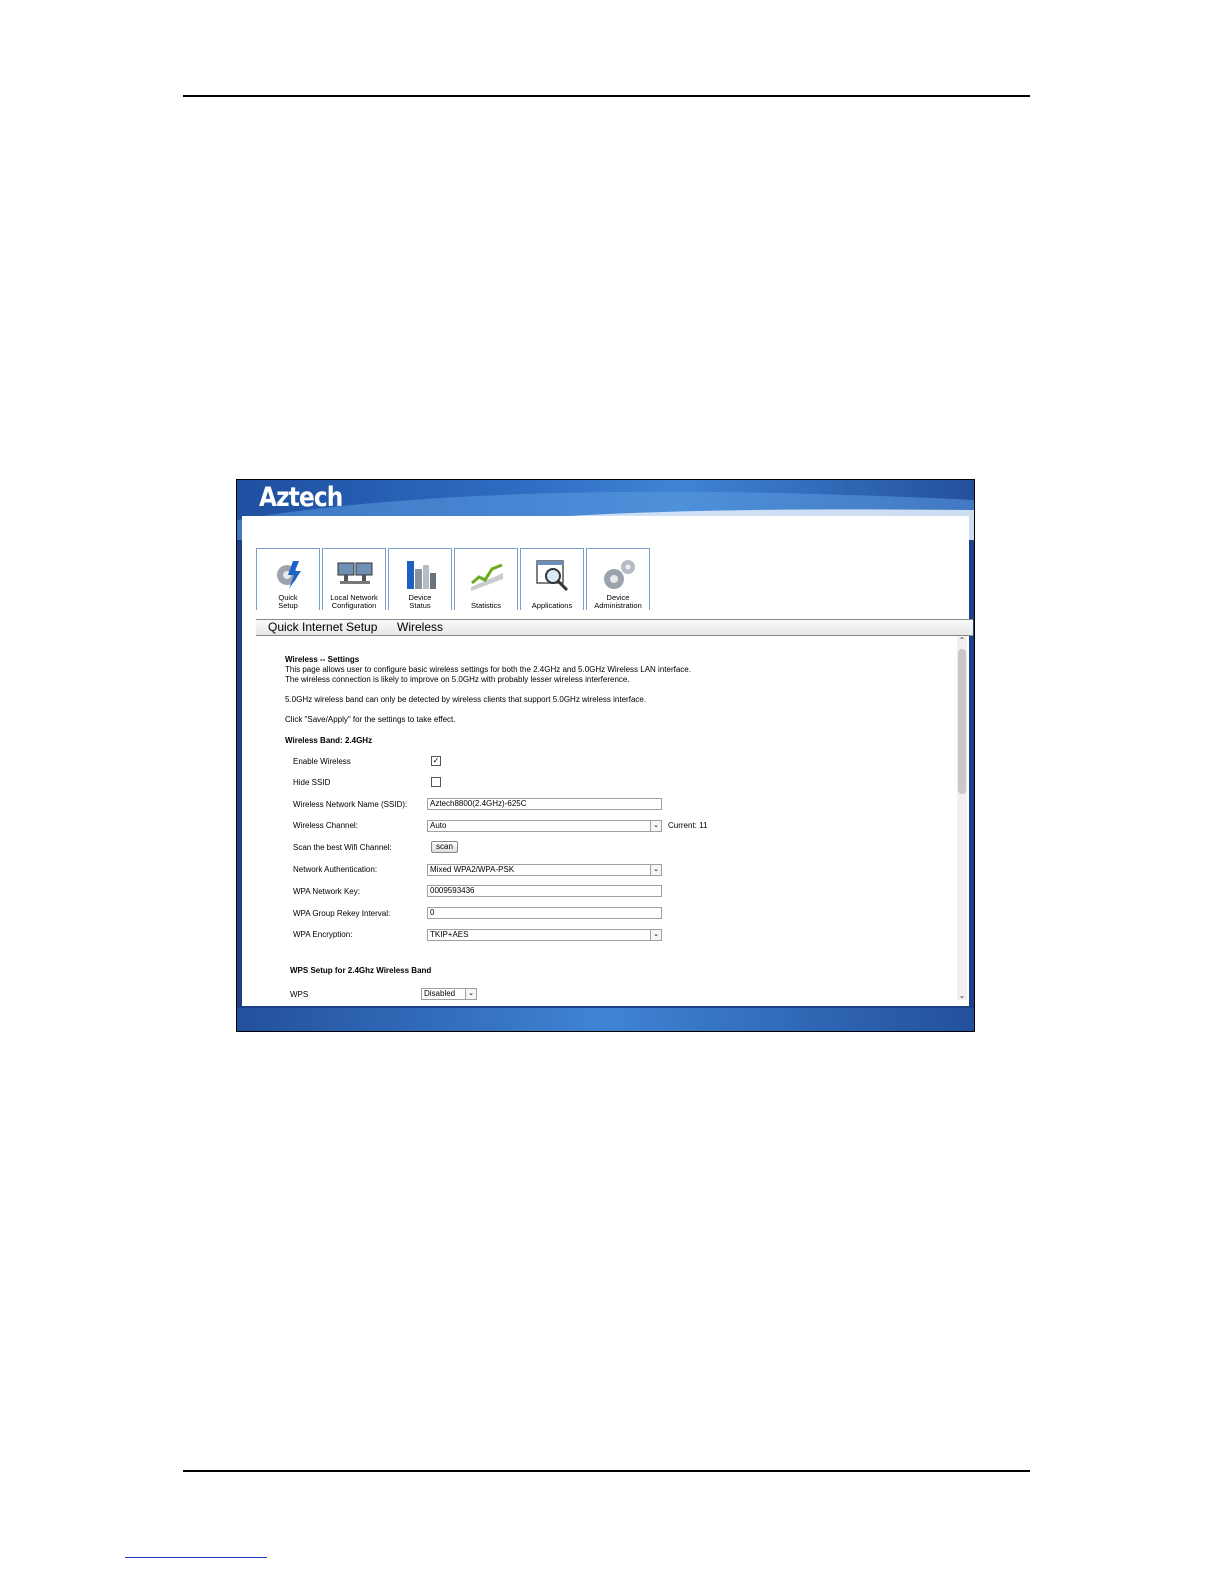 Image resolution: width=1224 pixels, height=1584 pixels. I want to click on gears-icon, so click(619, 575).